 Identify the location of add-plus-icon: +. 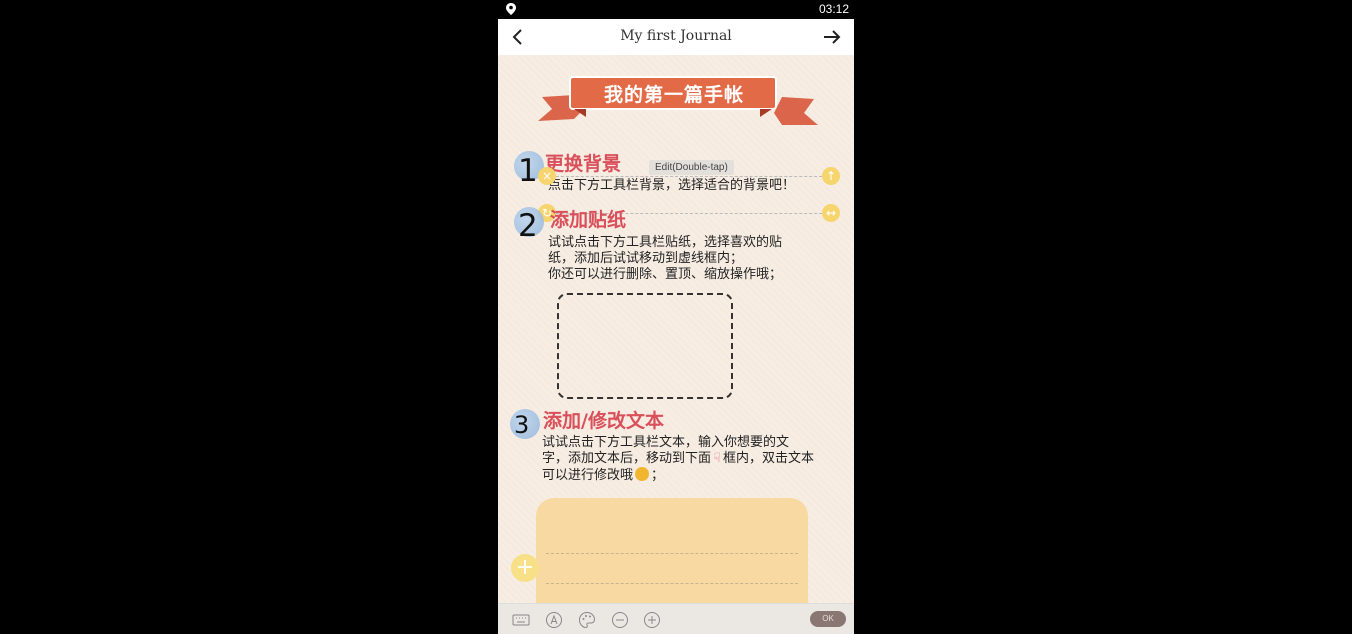
(525, 568).